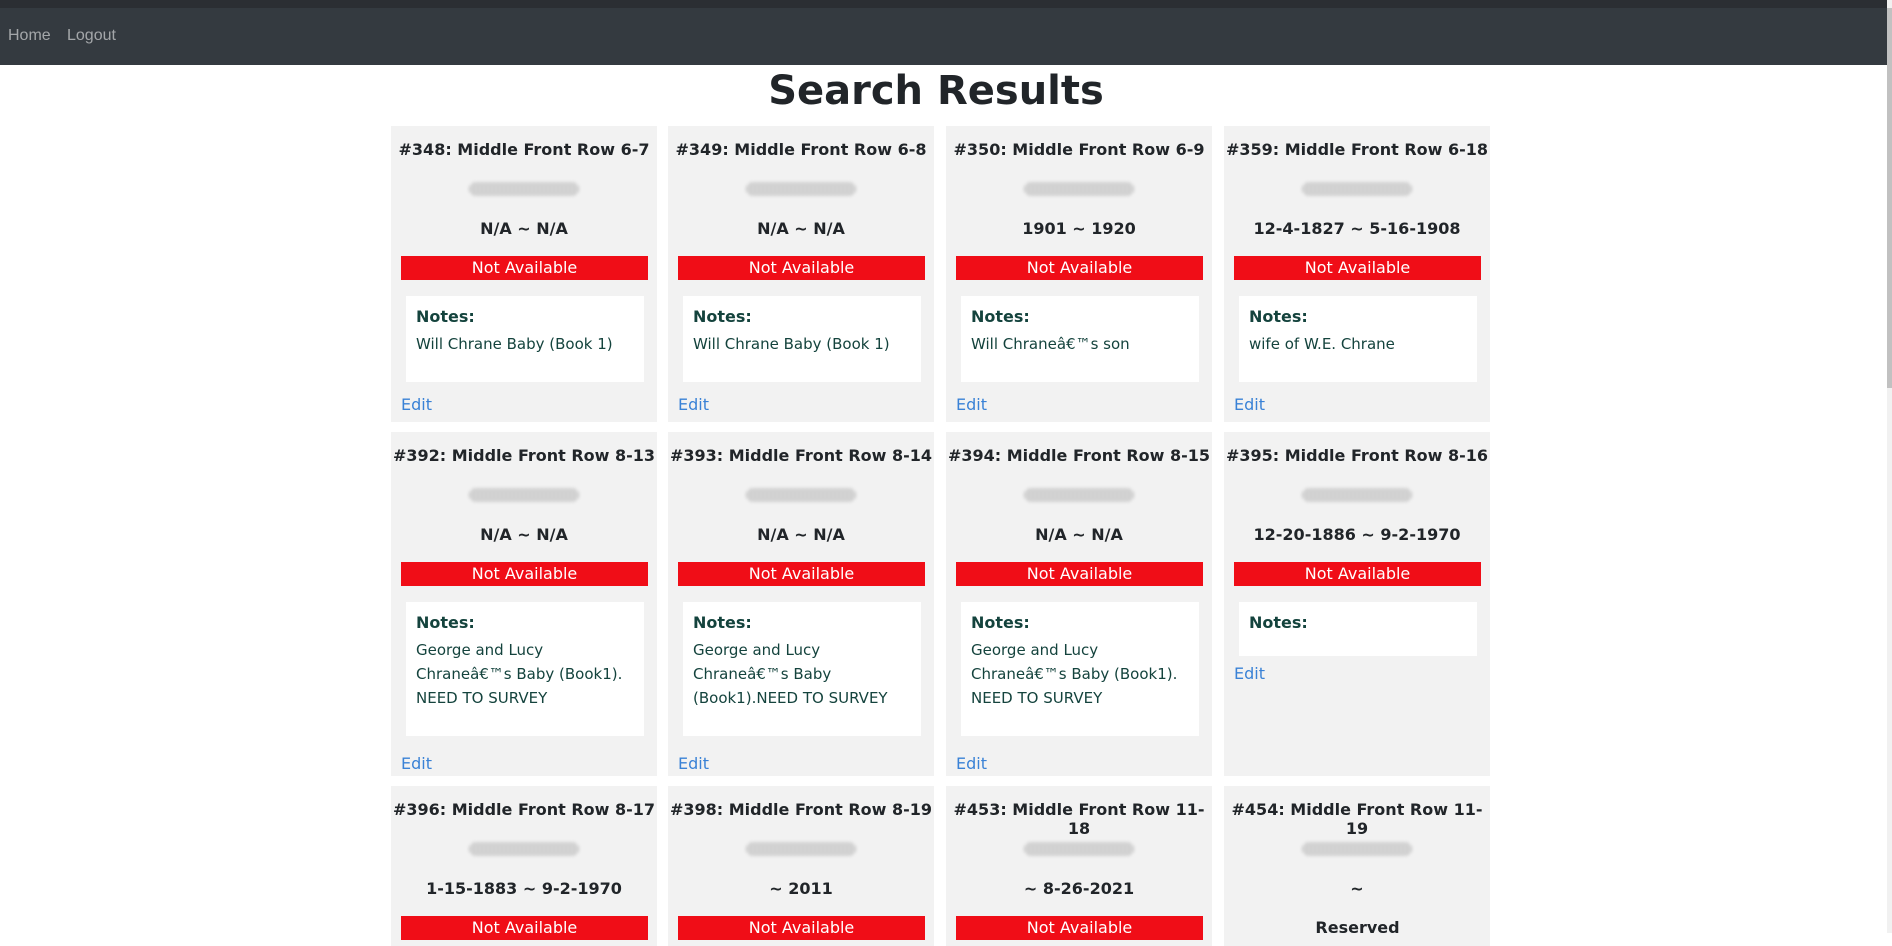  Describe the element at coordinates (1079, 888) in the screenshot. I see `plot-dates: ~ 8-26-2021` at that location.